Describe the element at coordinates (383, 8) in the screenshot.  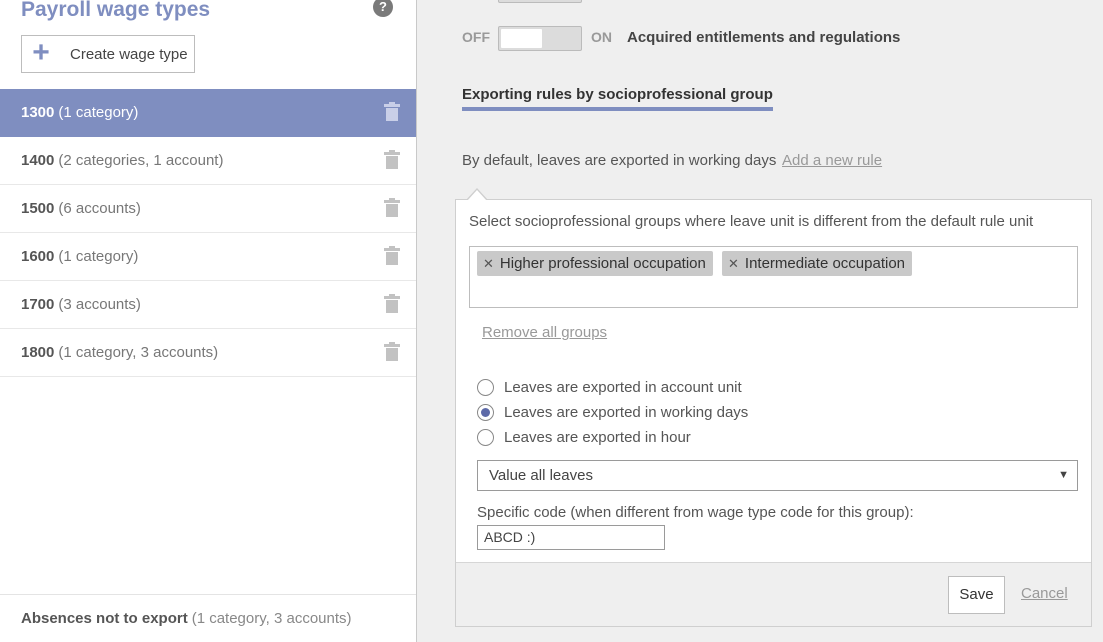
I see `question-icon: ?` at that location.